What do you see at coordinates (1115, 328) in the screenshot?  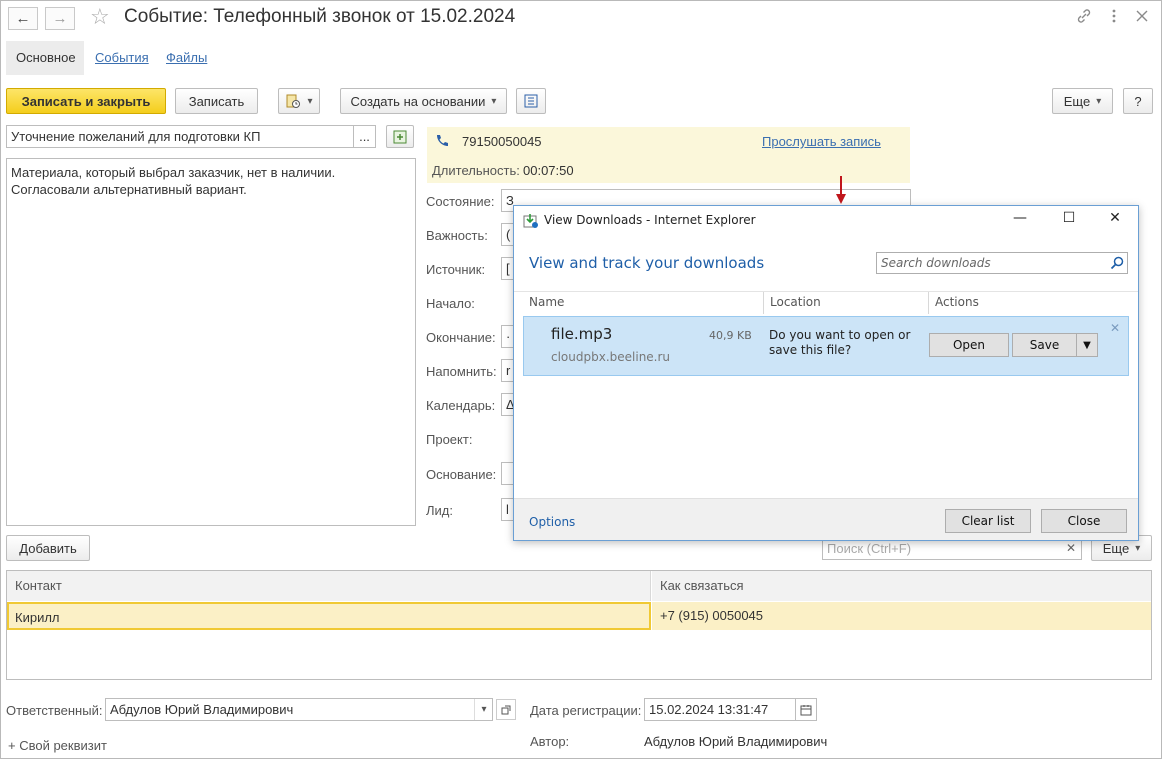 I see `remove-item-icon: ✕` at bounding box center [1115, 328].